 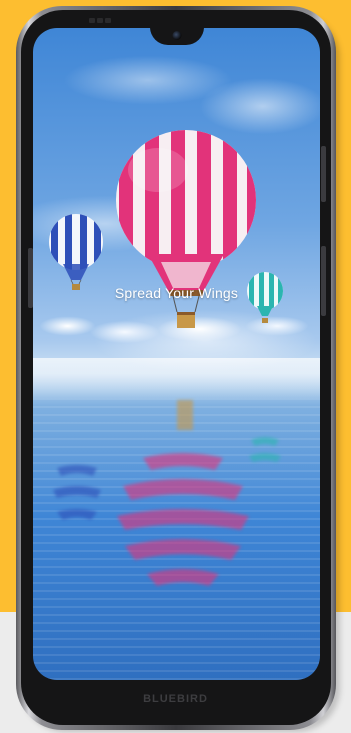 I want to click on blue-balloon-reflection, so click(x=77, y=492).